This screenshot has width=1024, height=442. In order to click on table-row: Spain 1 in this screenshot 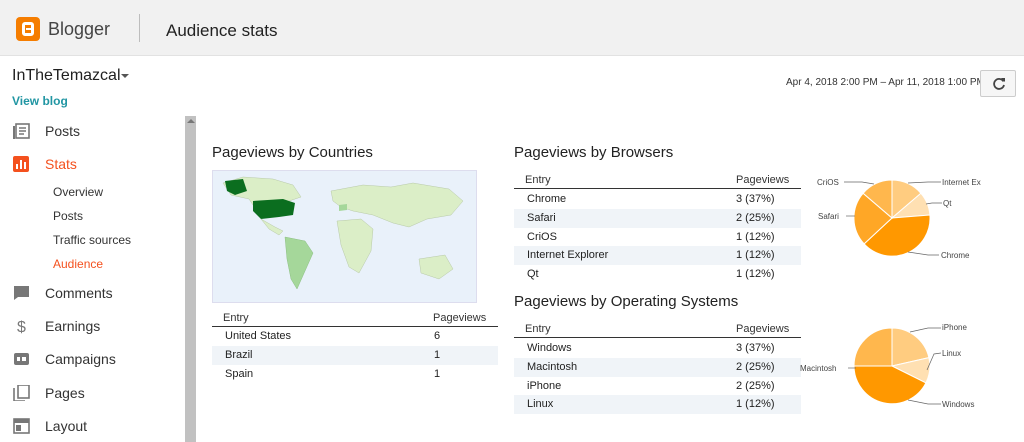, I will do `click(355, 374)`.